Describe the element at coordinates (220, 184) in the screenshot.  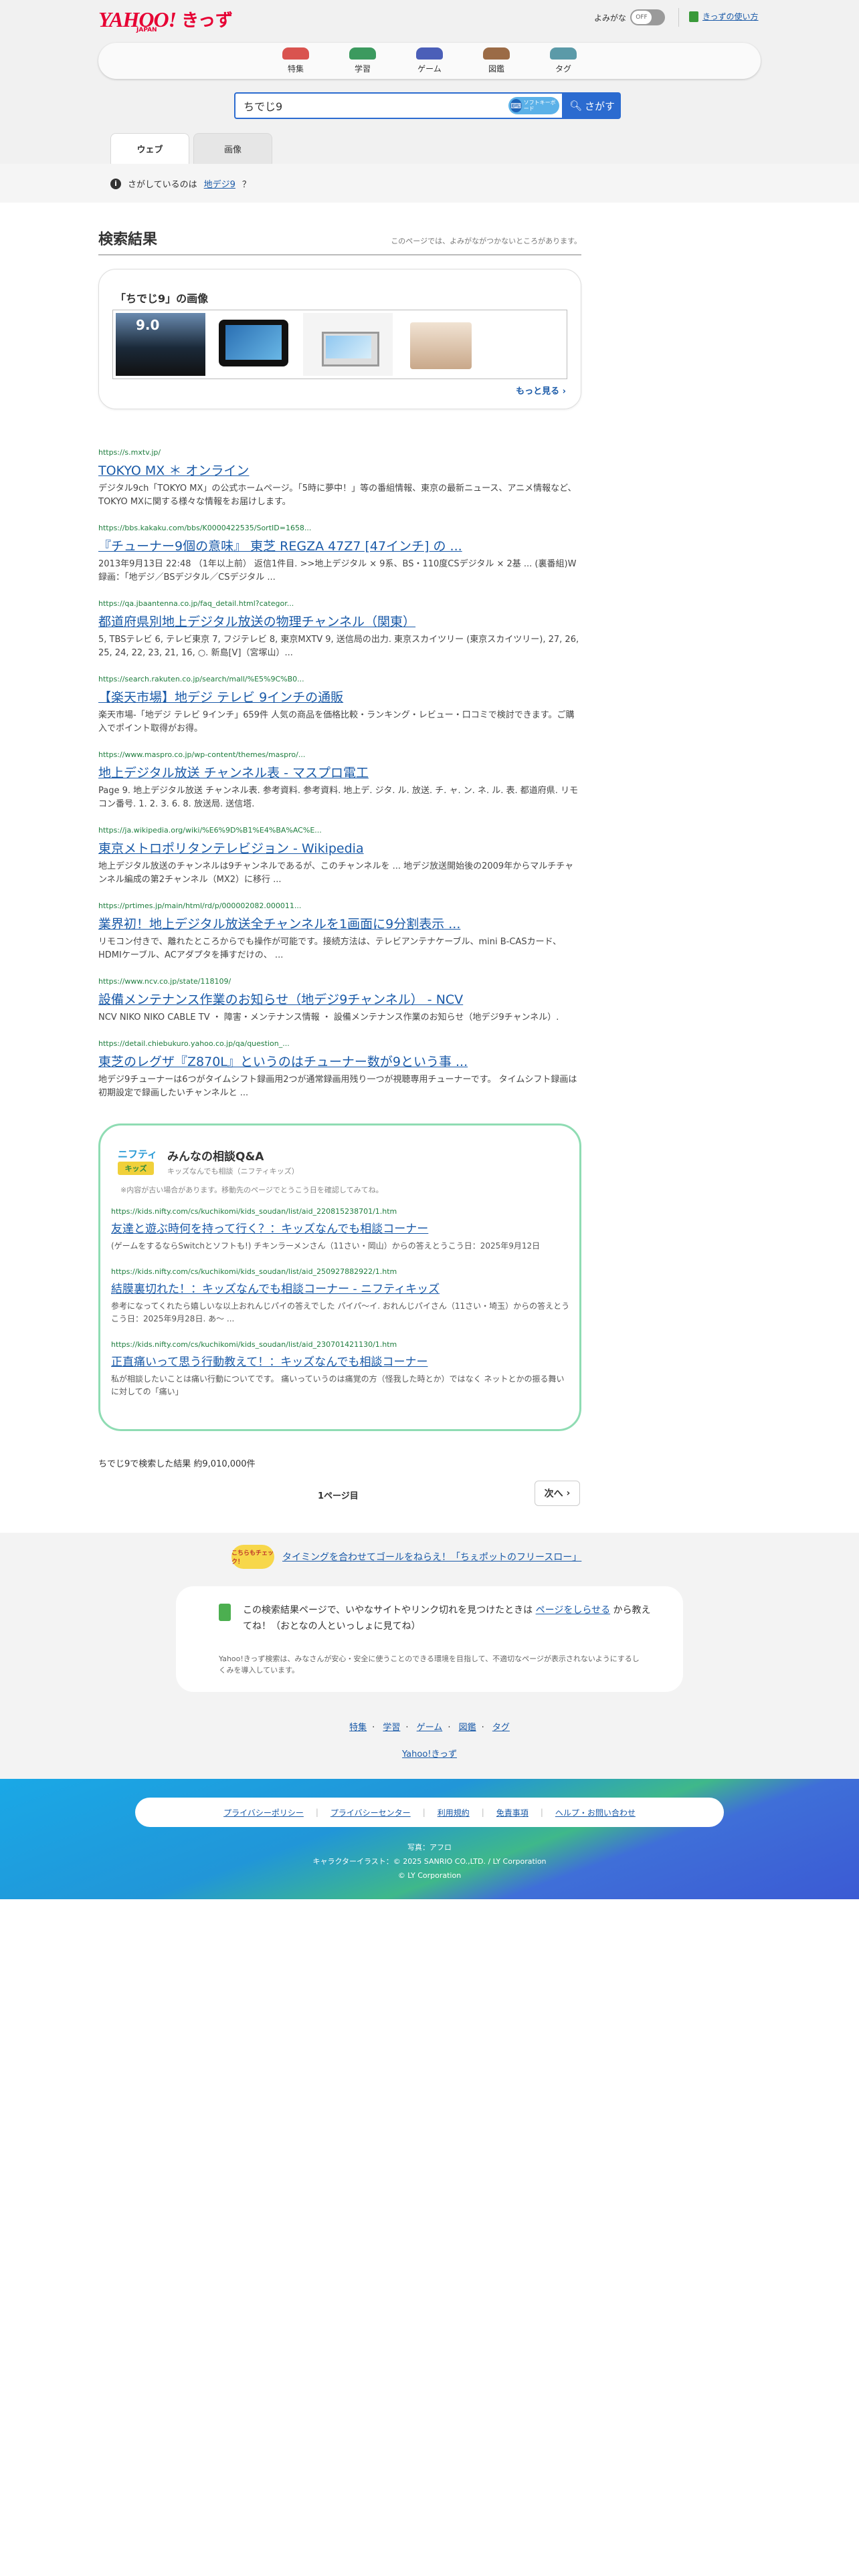
I see `did-you-mean-link: 地デジ9` at that location.